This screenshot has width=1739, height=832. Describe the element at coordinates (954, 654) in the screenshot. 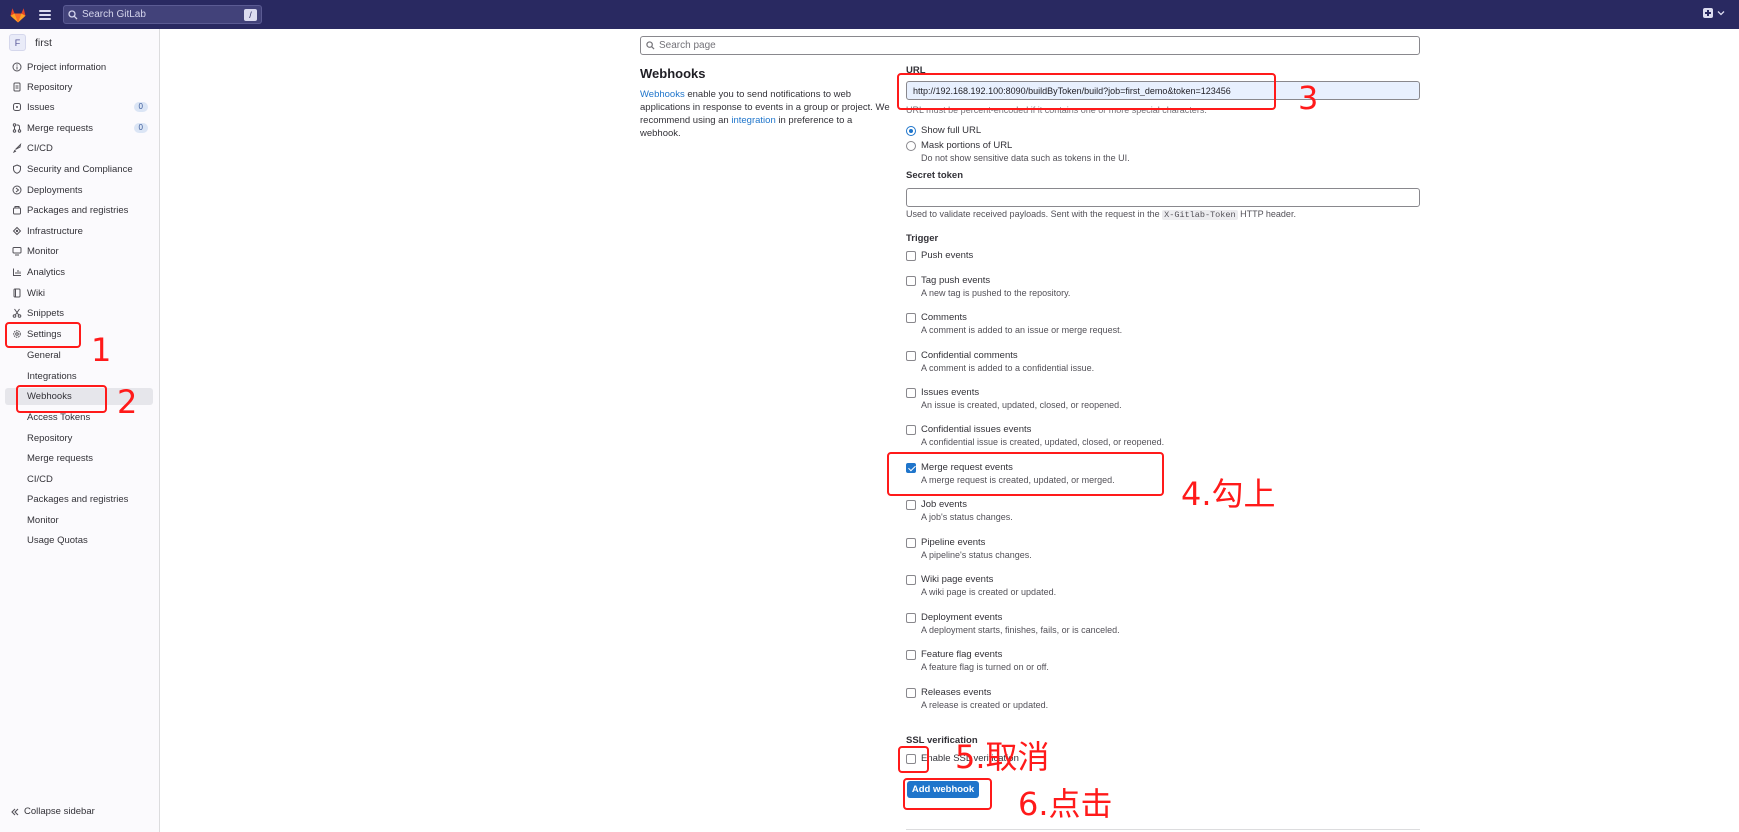

I see `trigger-feature-flag-events: Feature flag events` at that location.